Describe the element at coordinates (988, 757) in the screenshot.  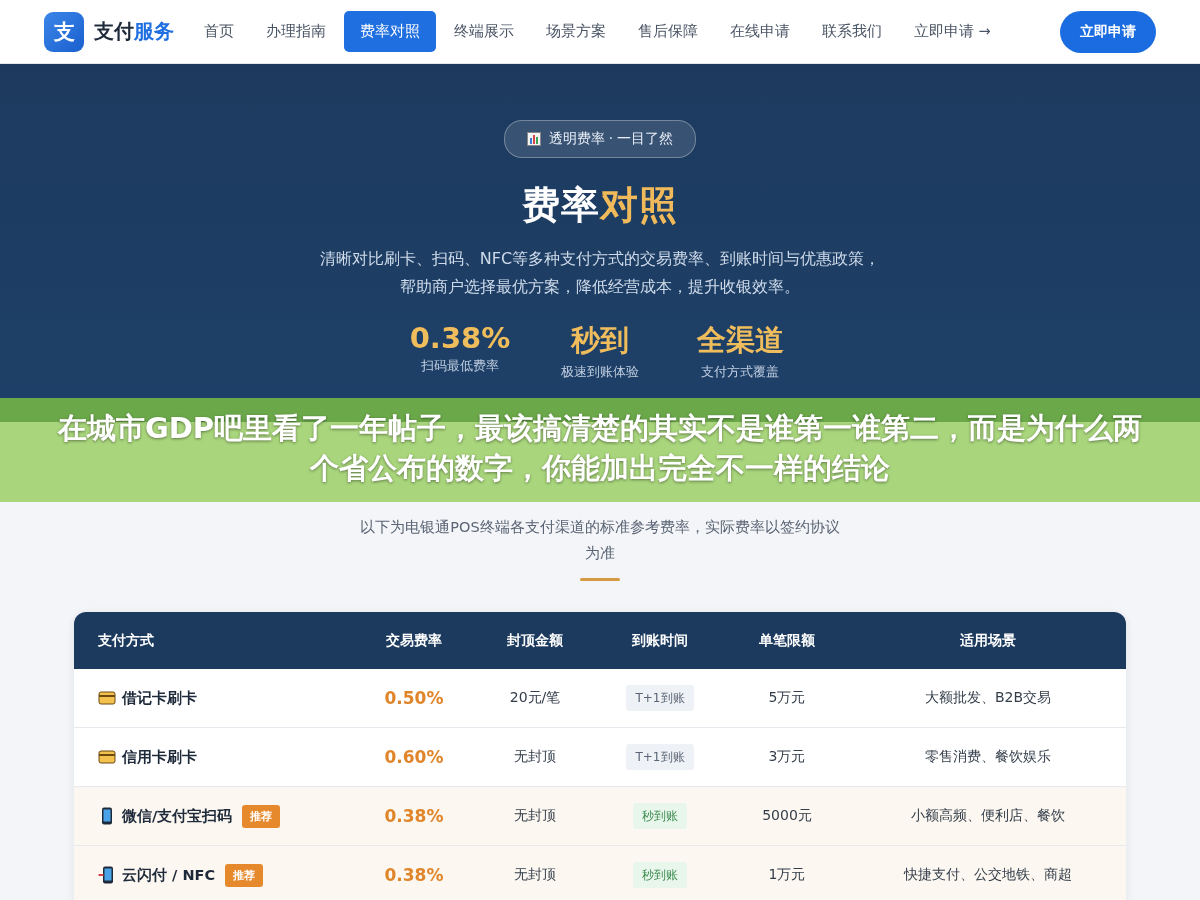
I see `table-cell-text: 零售消费、餐饮娱乐` at that location.